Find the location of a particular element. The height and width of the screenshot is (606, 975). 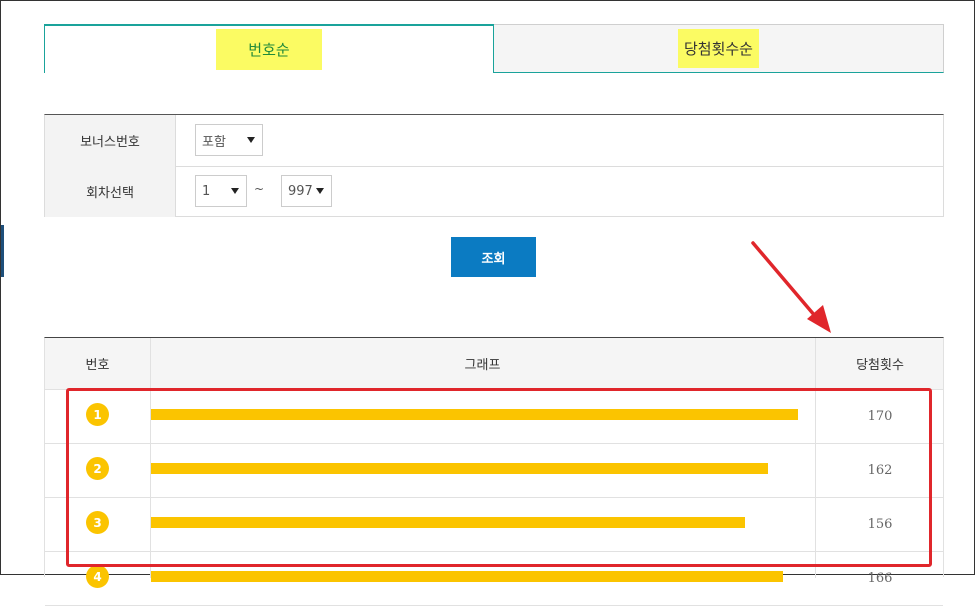

table-row: 4 166 is located at coordinates (494, 578).